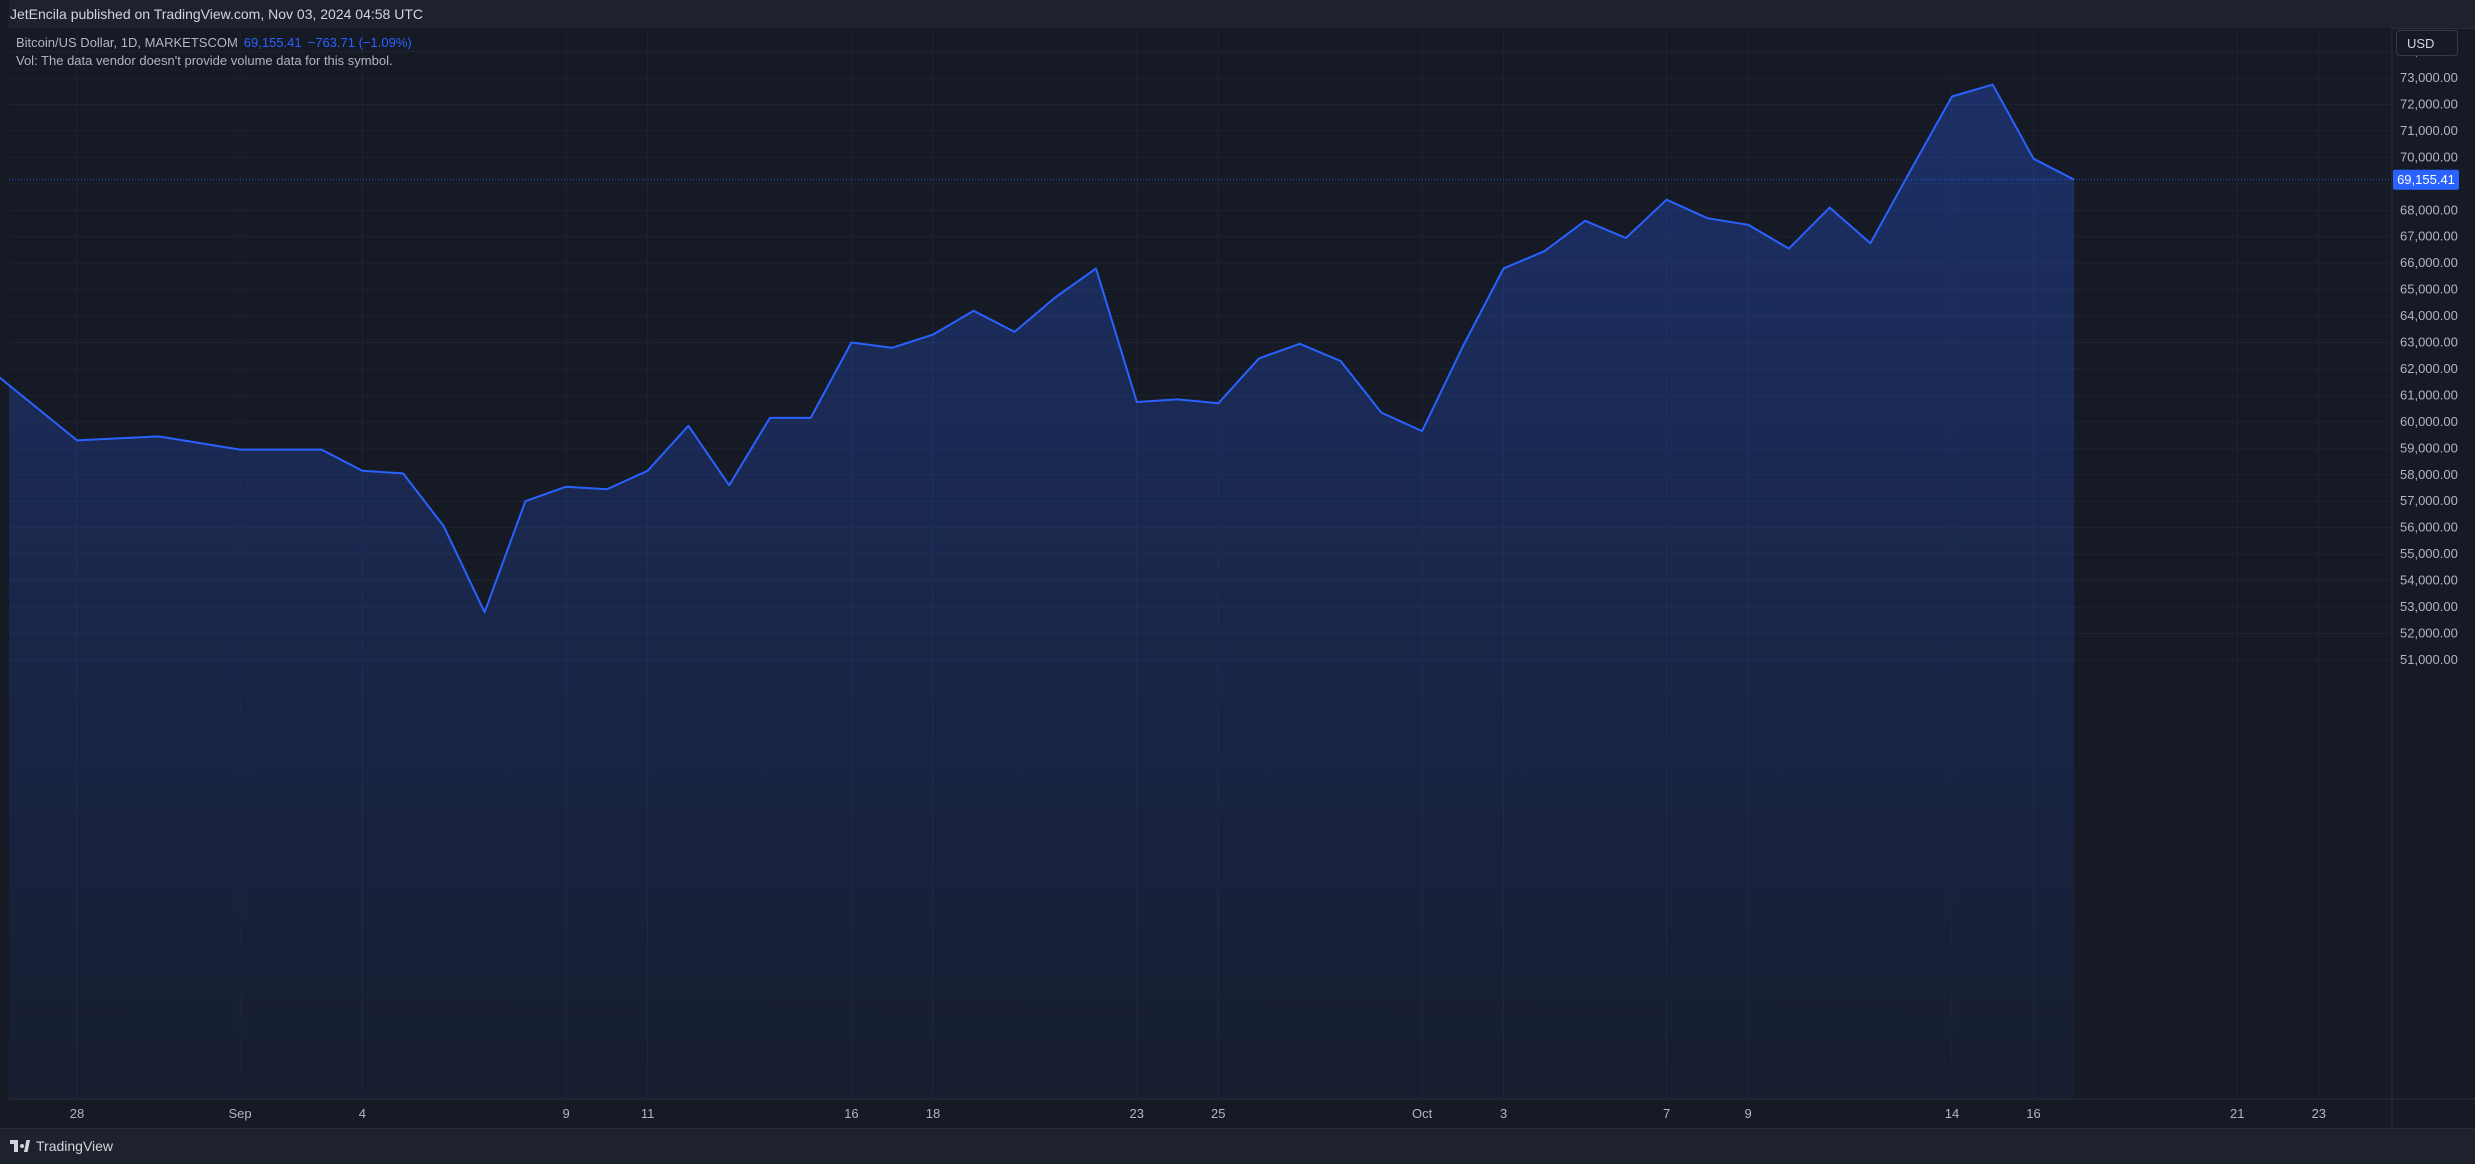  What do you see at coordinates (362, 1113) in the screenshot?
I see `x-tick-label: 4` at bounding box center [362, 1113].